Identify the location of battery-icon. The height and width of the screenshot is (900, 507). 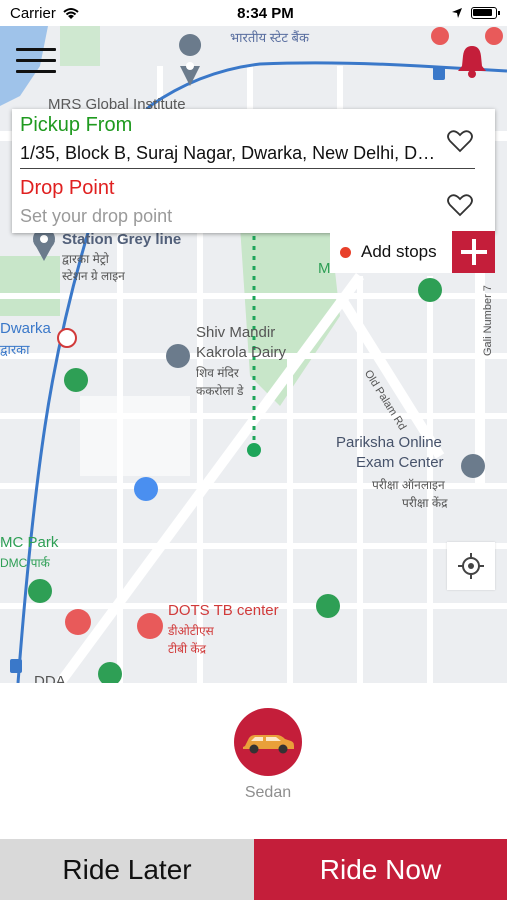
(485, 13).